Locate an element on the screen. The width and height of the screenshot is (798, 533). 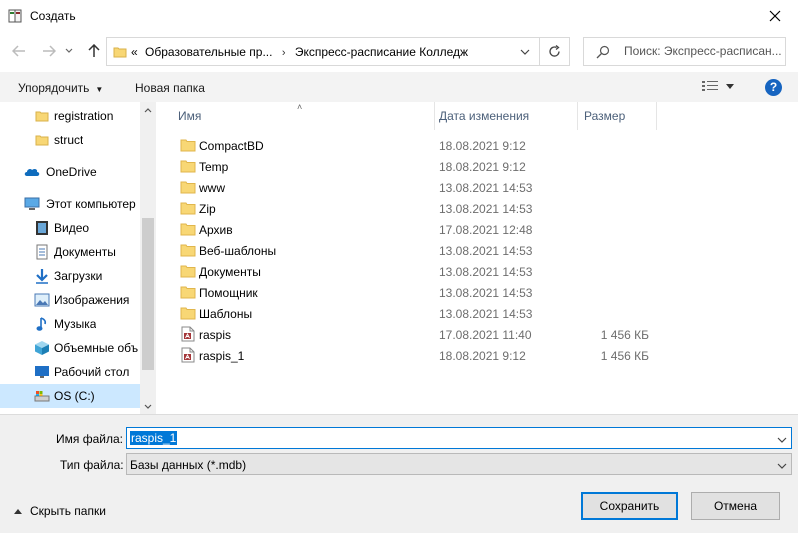
sidebar-item-pictures: Изображения is located at coordinates (70, 300).